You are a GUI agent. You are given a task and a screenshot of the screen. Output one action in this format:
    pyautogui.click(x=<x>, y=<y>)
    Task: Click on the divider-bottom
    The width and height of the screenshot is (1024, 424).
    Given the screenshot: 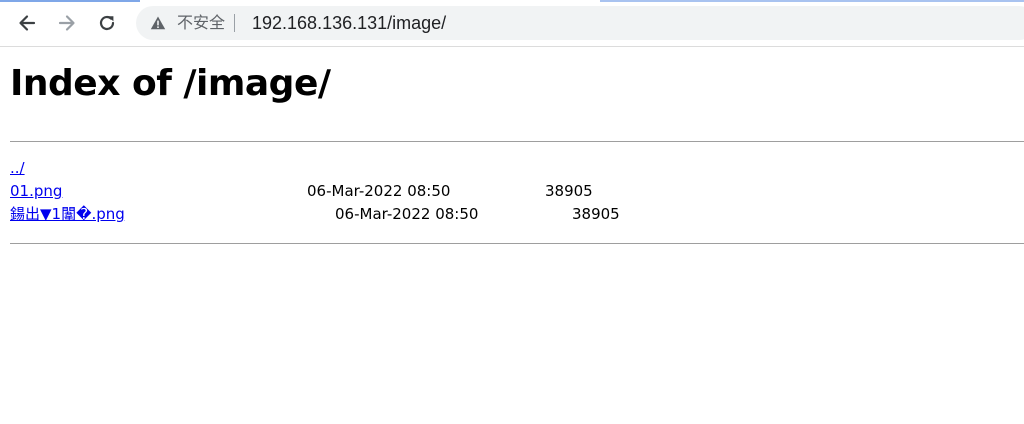 What is the action you would take?
    pyautogui.click(x=517, y=243)
    